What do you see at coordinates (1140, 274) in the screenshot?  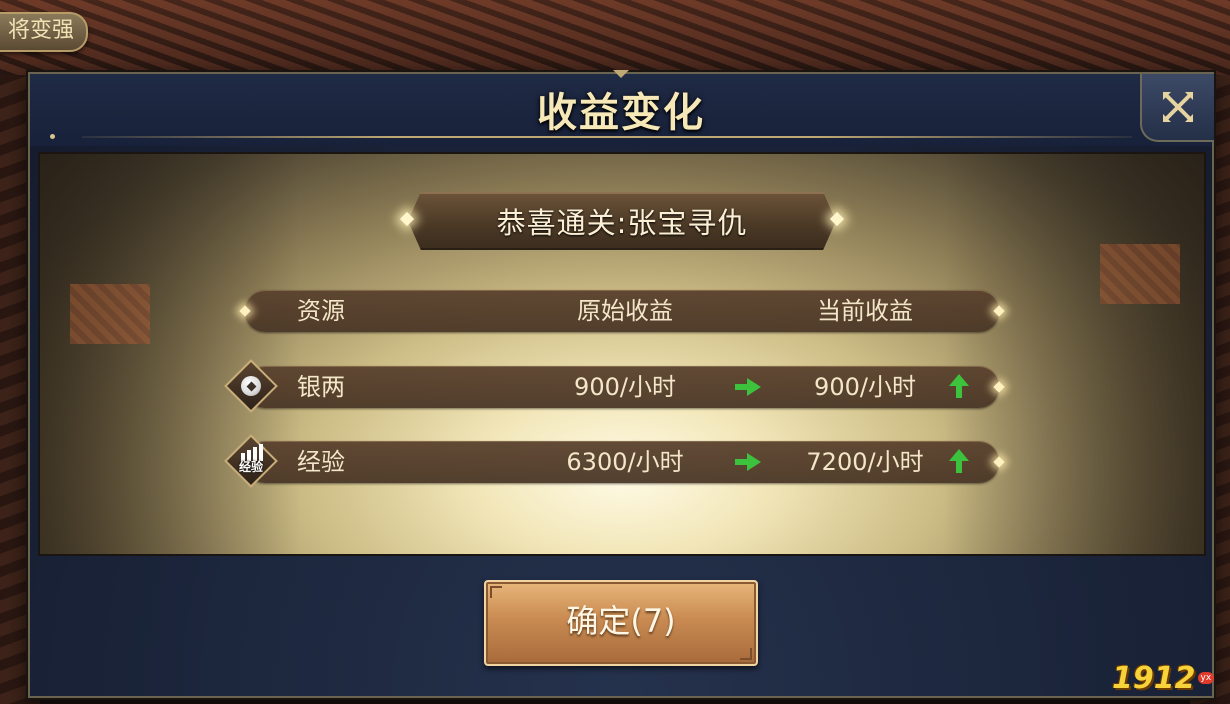 I see `war-flag-right` at bounding box center [1140, 274].